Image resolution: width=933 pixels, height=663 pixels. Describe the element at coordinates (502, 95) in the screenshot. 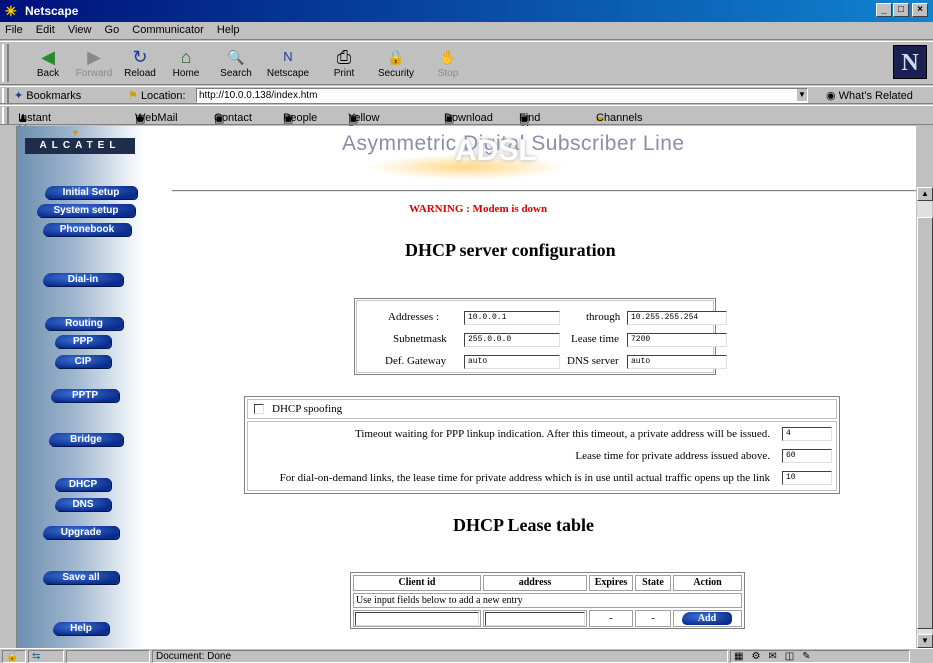

I see `location-url-input: http://10.0.0.138/index.htm` at that location.